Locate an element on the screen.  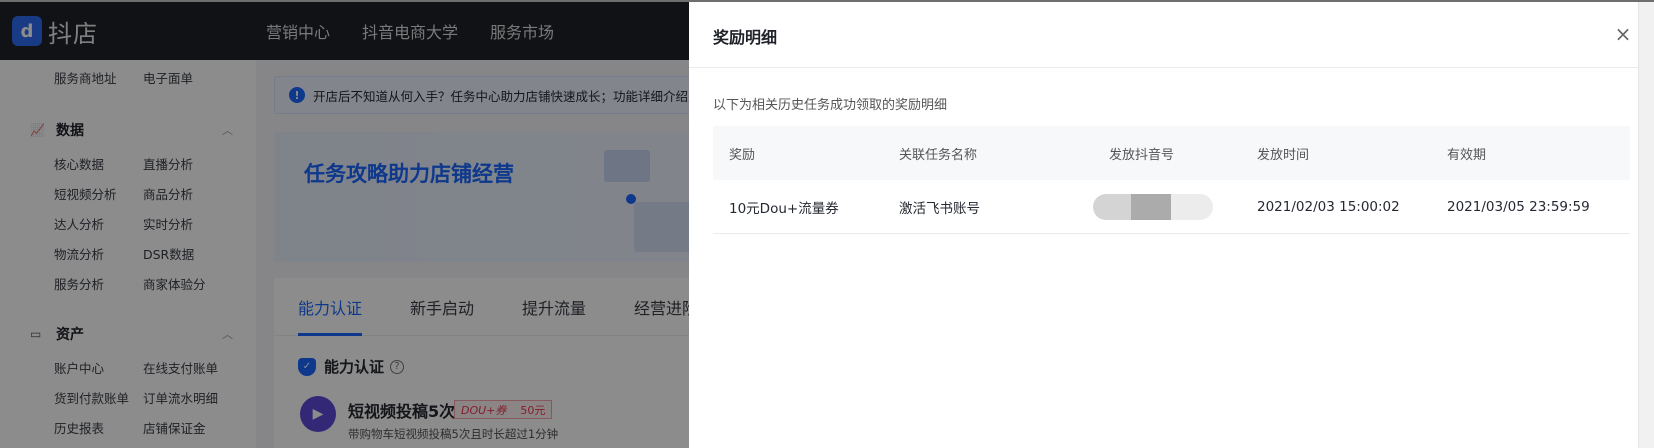
close-icon: × is located at coordinates (1623, 34).